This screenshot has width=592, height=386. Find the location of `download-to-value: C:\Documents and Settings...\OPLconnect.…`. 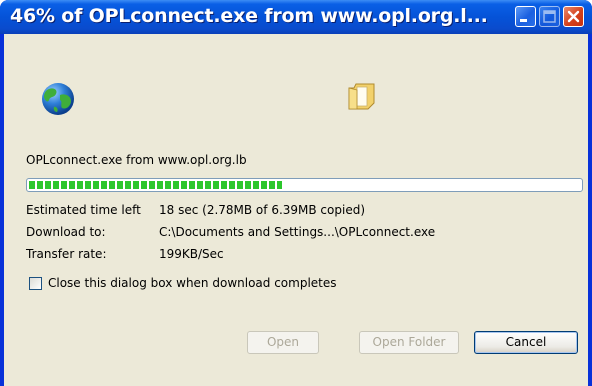

download-to-value: C:\Documents and Settings...\OPLconnect.… is located at coordinates (297, 232).